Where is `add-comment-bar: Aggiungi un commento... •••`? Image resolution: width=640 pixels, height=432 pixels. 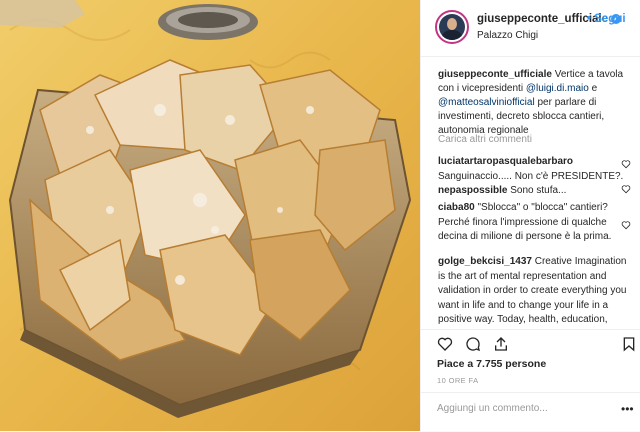 add-comment-bar: Aggiungi un commento... ••• is located at coordinates (530, 412).